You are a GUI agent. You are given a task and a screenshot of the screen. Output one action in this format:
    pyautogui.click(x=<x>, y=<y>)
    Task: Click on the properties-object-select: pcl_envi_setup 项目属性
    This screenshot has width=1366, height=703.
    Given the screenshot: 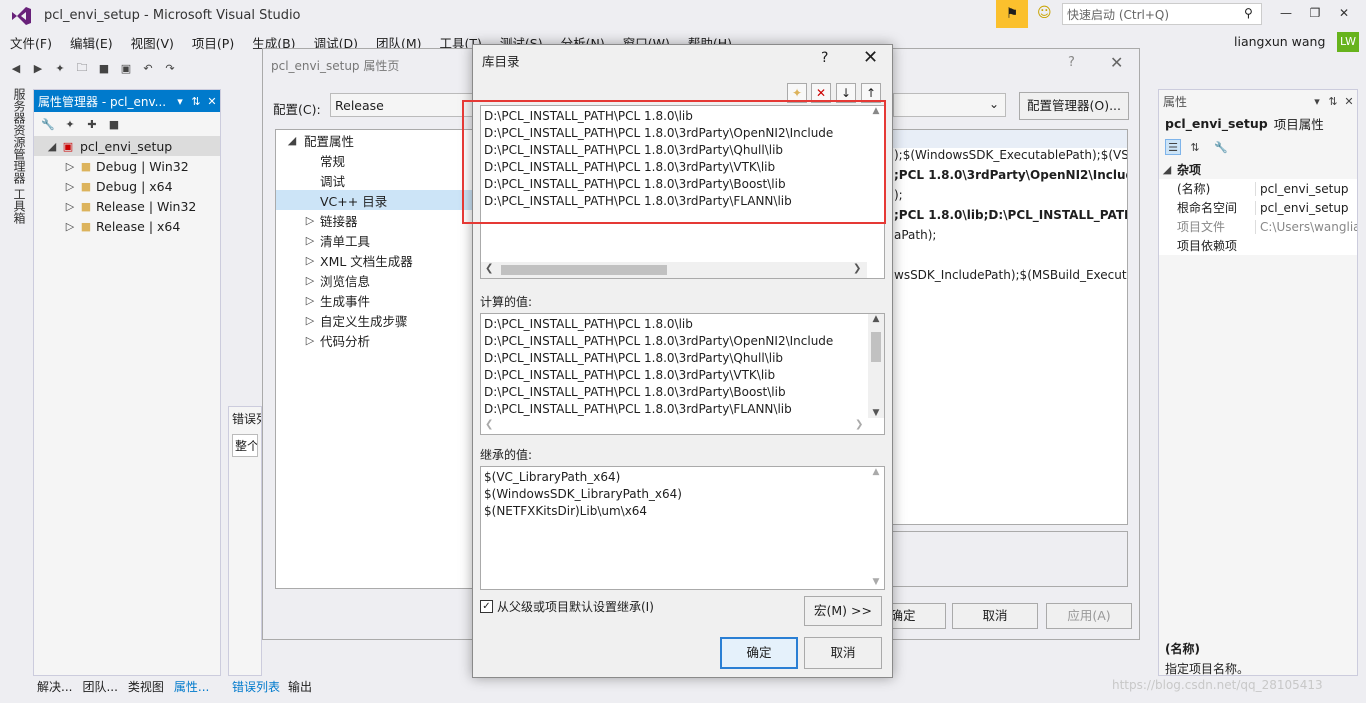 What is the action you would take?
    pyautogui.click(x=1258, y=123)
    